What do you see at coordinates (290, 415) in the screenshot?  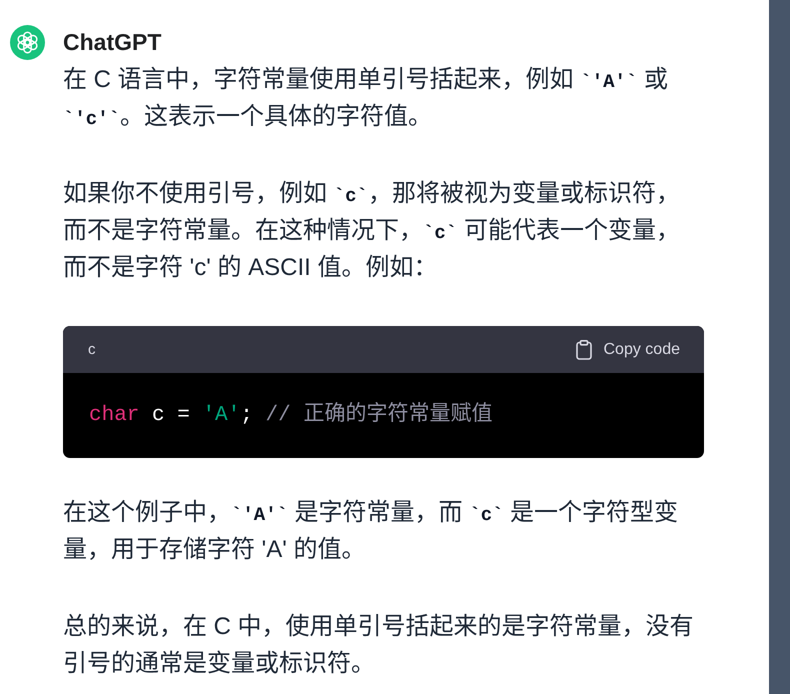 I see `code-line: char c = 'A'; // 正确的字符常量赋值` at bounding box center [290, 415].